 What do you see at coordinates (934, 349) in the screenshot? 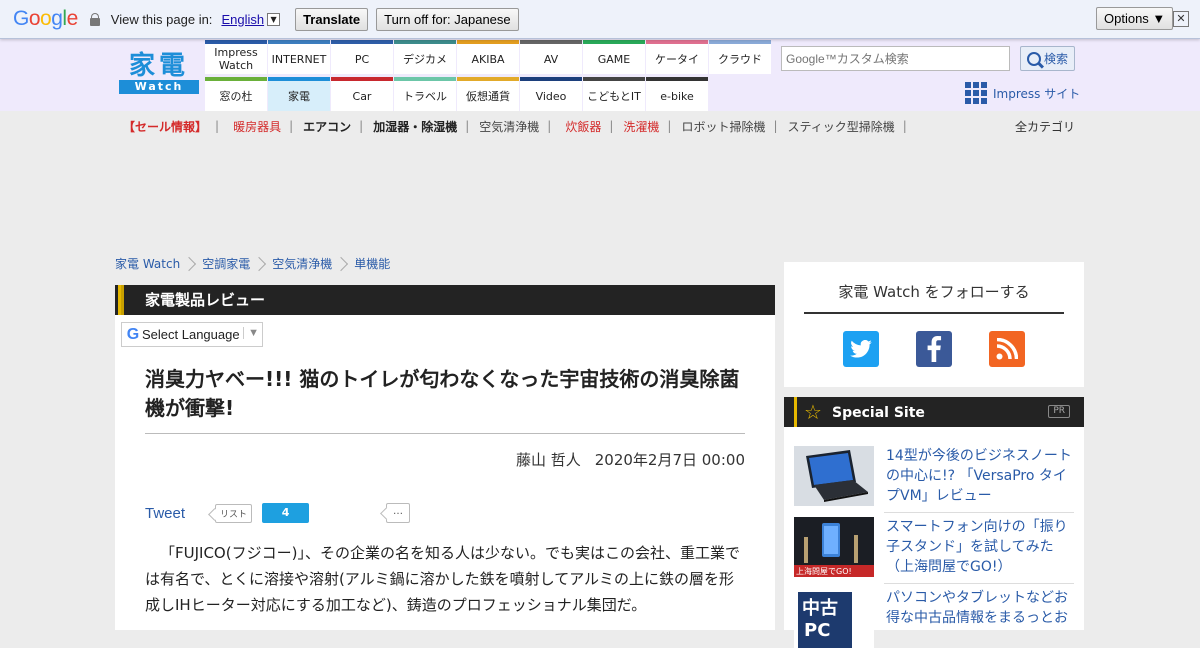
I see `facebook-icon` at bounding box center [934, 349].